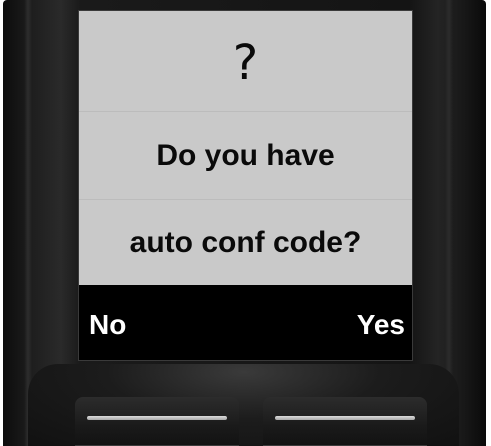 Image resolution: width=491 pixels, height=446 pixels. What do you see at coordinates (157, 421) in the screenshot?
I see `left-softkey-button` at bounding box center [157, 421].